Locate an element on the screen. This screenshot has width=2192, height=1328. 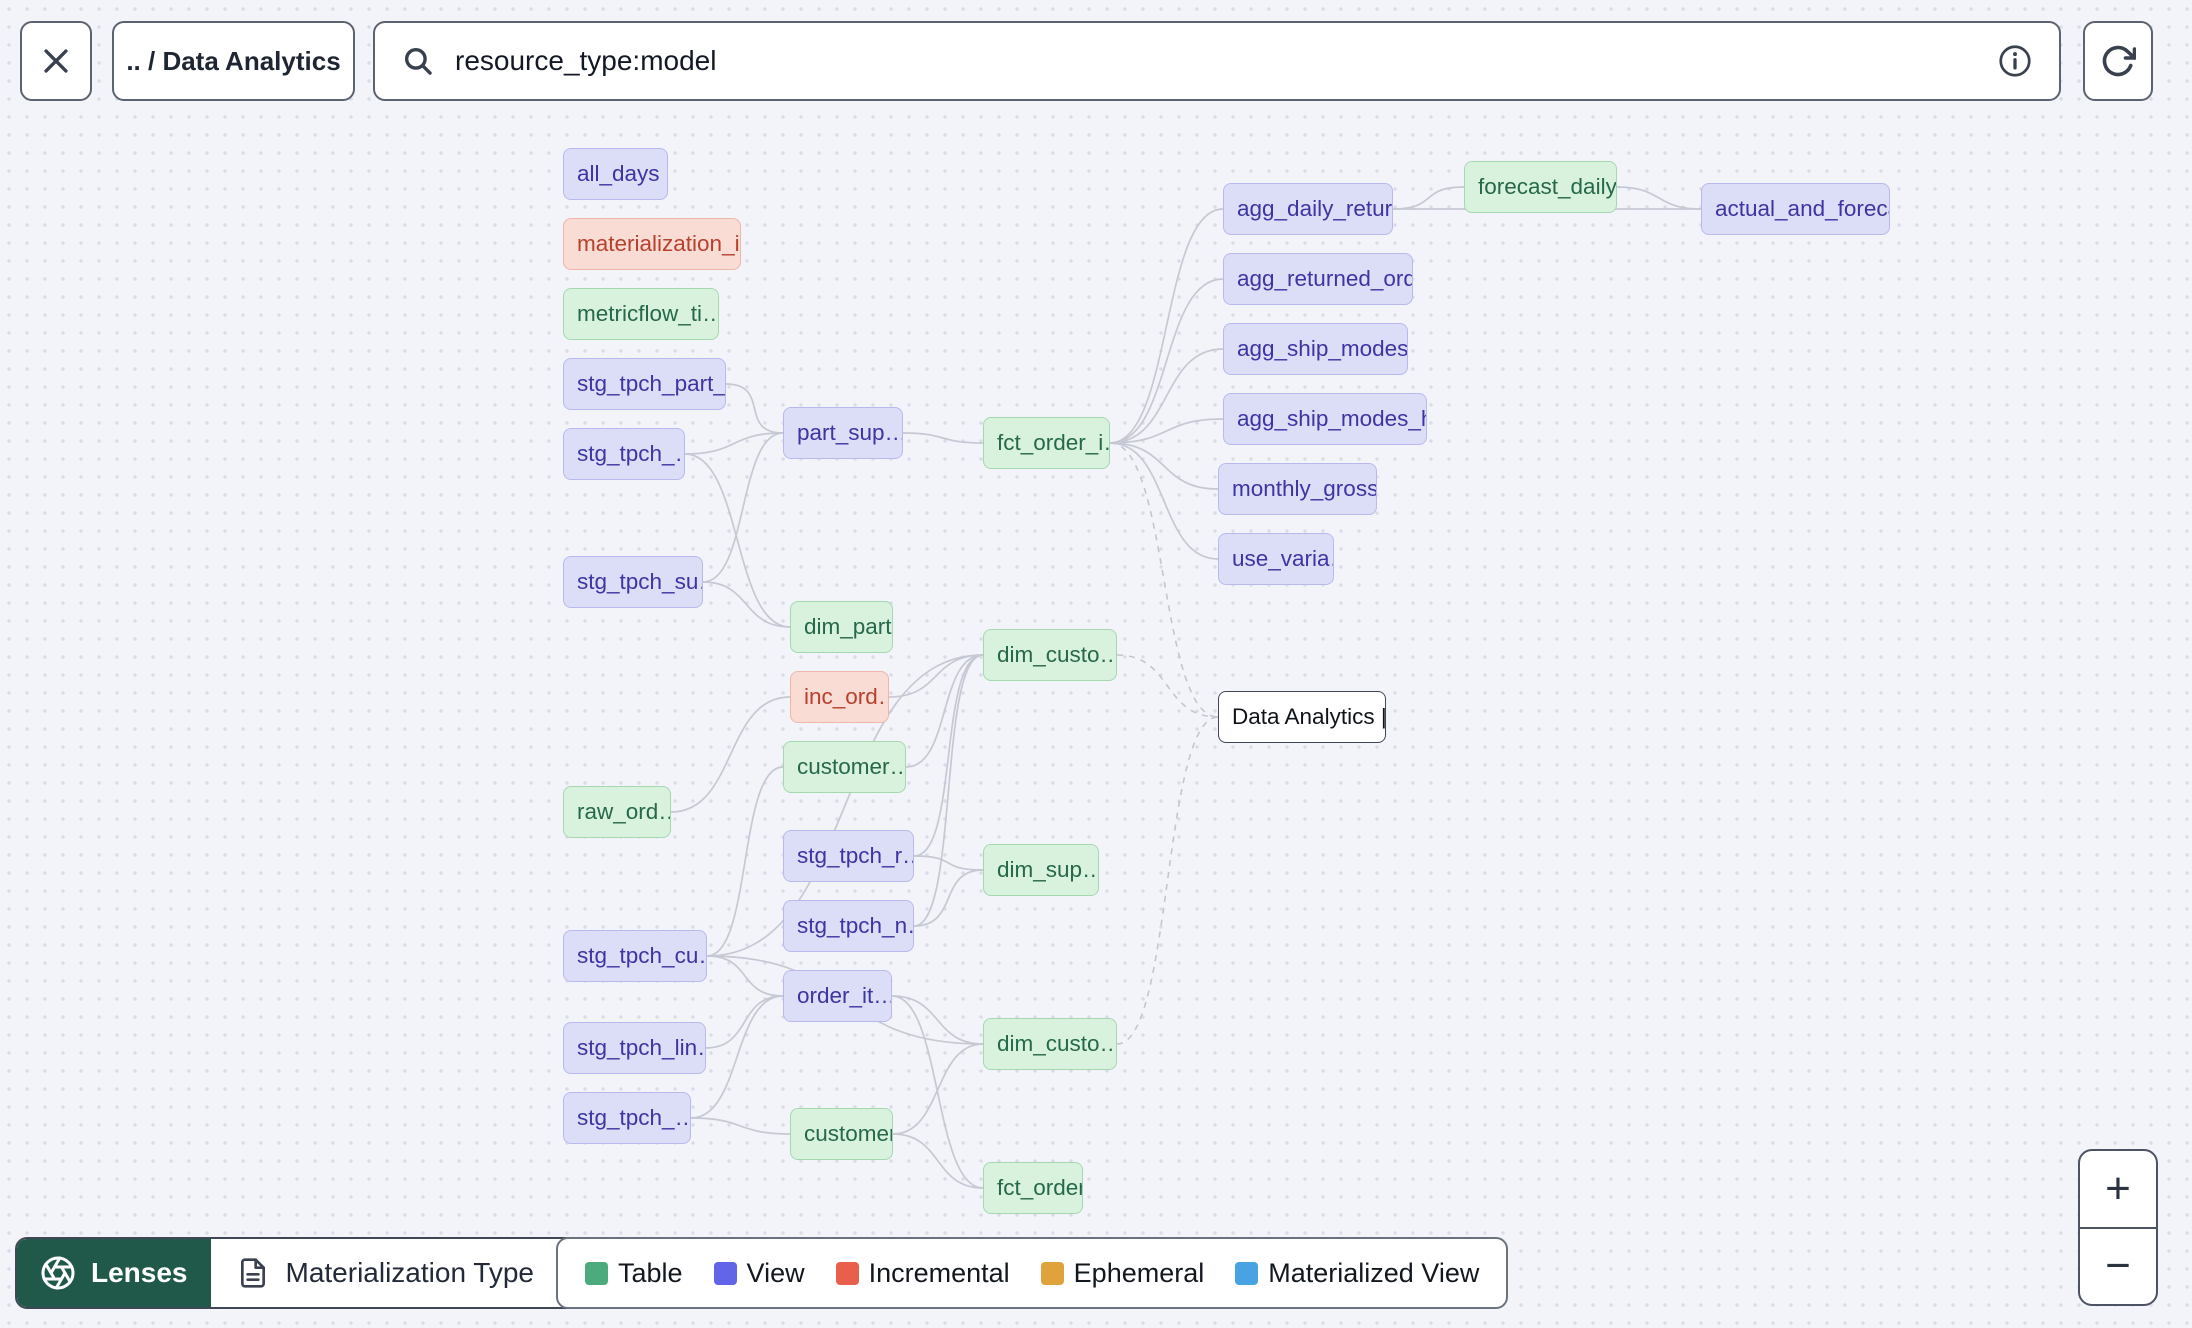
search-input is located at coordinates (1216, 61).